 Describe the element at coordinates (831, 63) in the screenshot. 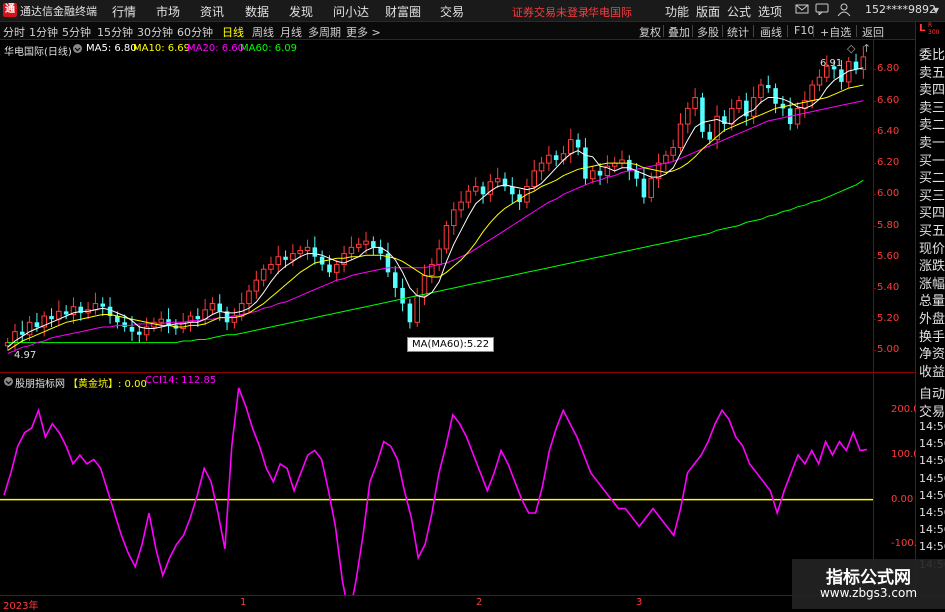

I see `high-price-label: 6.91` at that location.